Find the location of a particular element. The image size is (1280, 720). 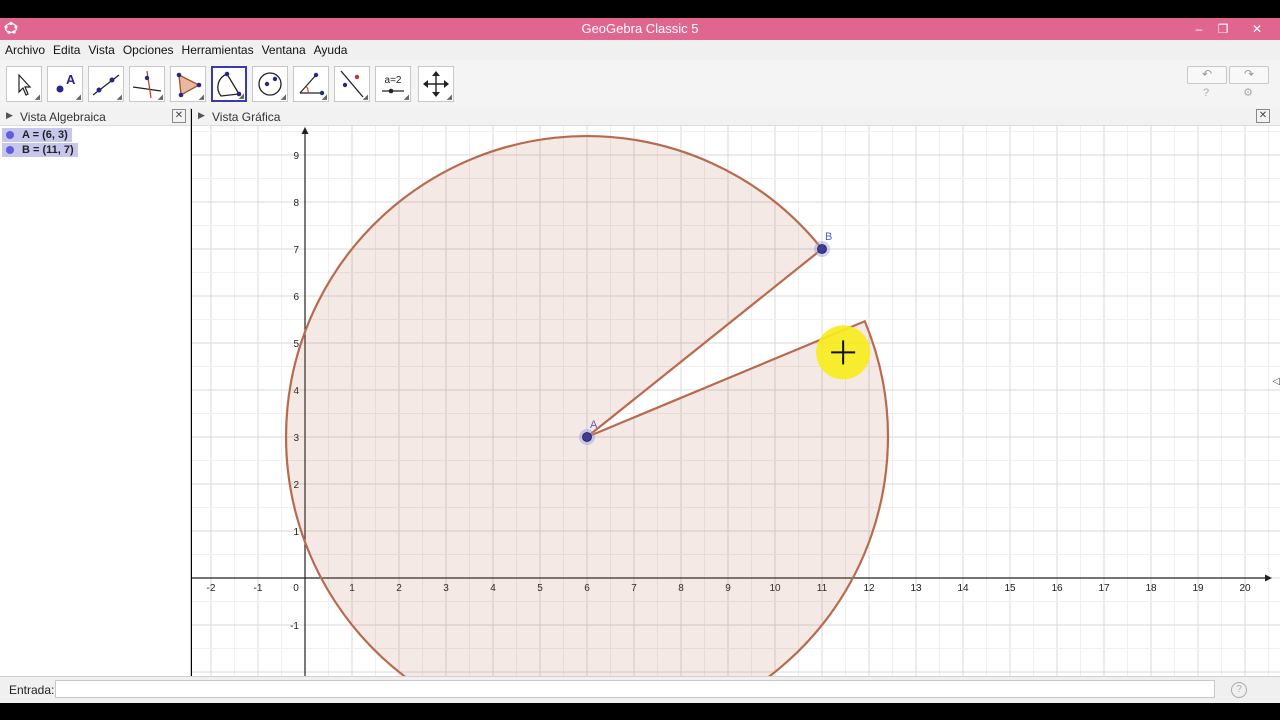

algebra-view-header: ▶ Vista Algebraica ✕ is located at coordinates (95, 117).